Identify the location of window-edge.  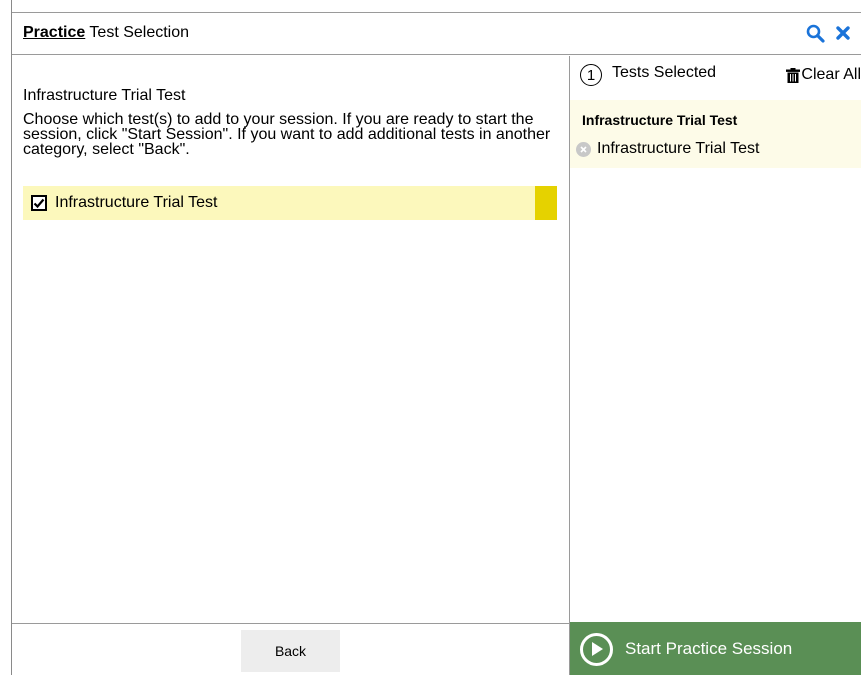
(6, 337).